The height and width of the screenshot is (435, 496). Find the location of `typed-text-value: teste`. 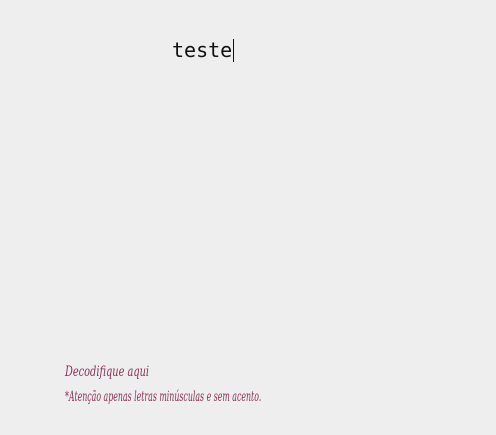

typed-text-value: teste is located at coordinates (202, 50).